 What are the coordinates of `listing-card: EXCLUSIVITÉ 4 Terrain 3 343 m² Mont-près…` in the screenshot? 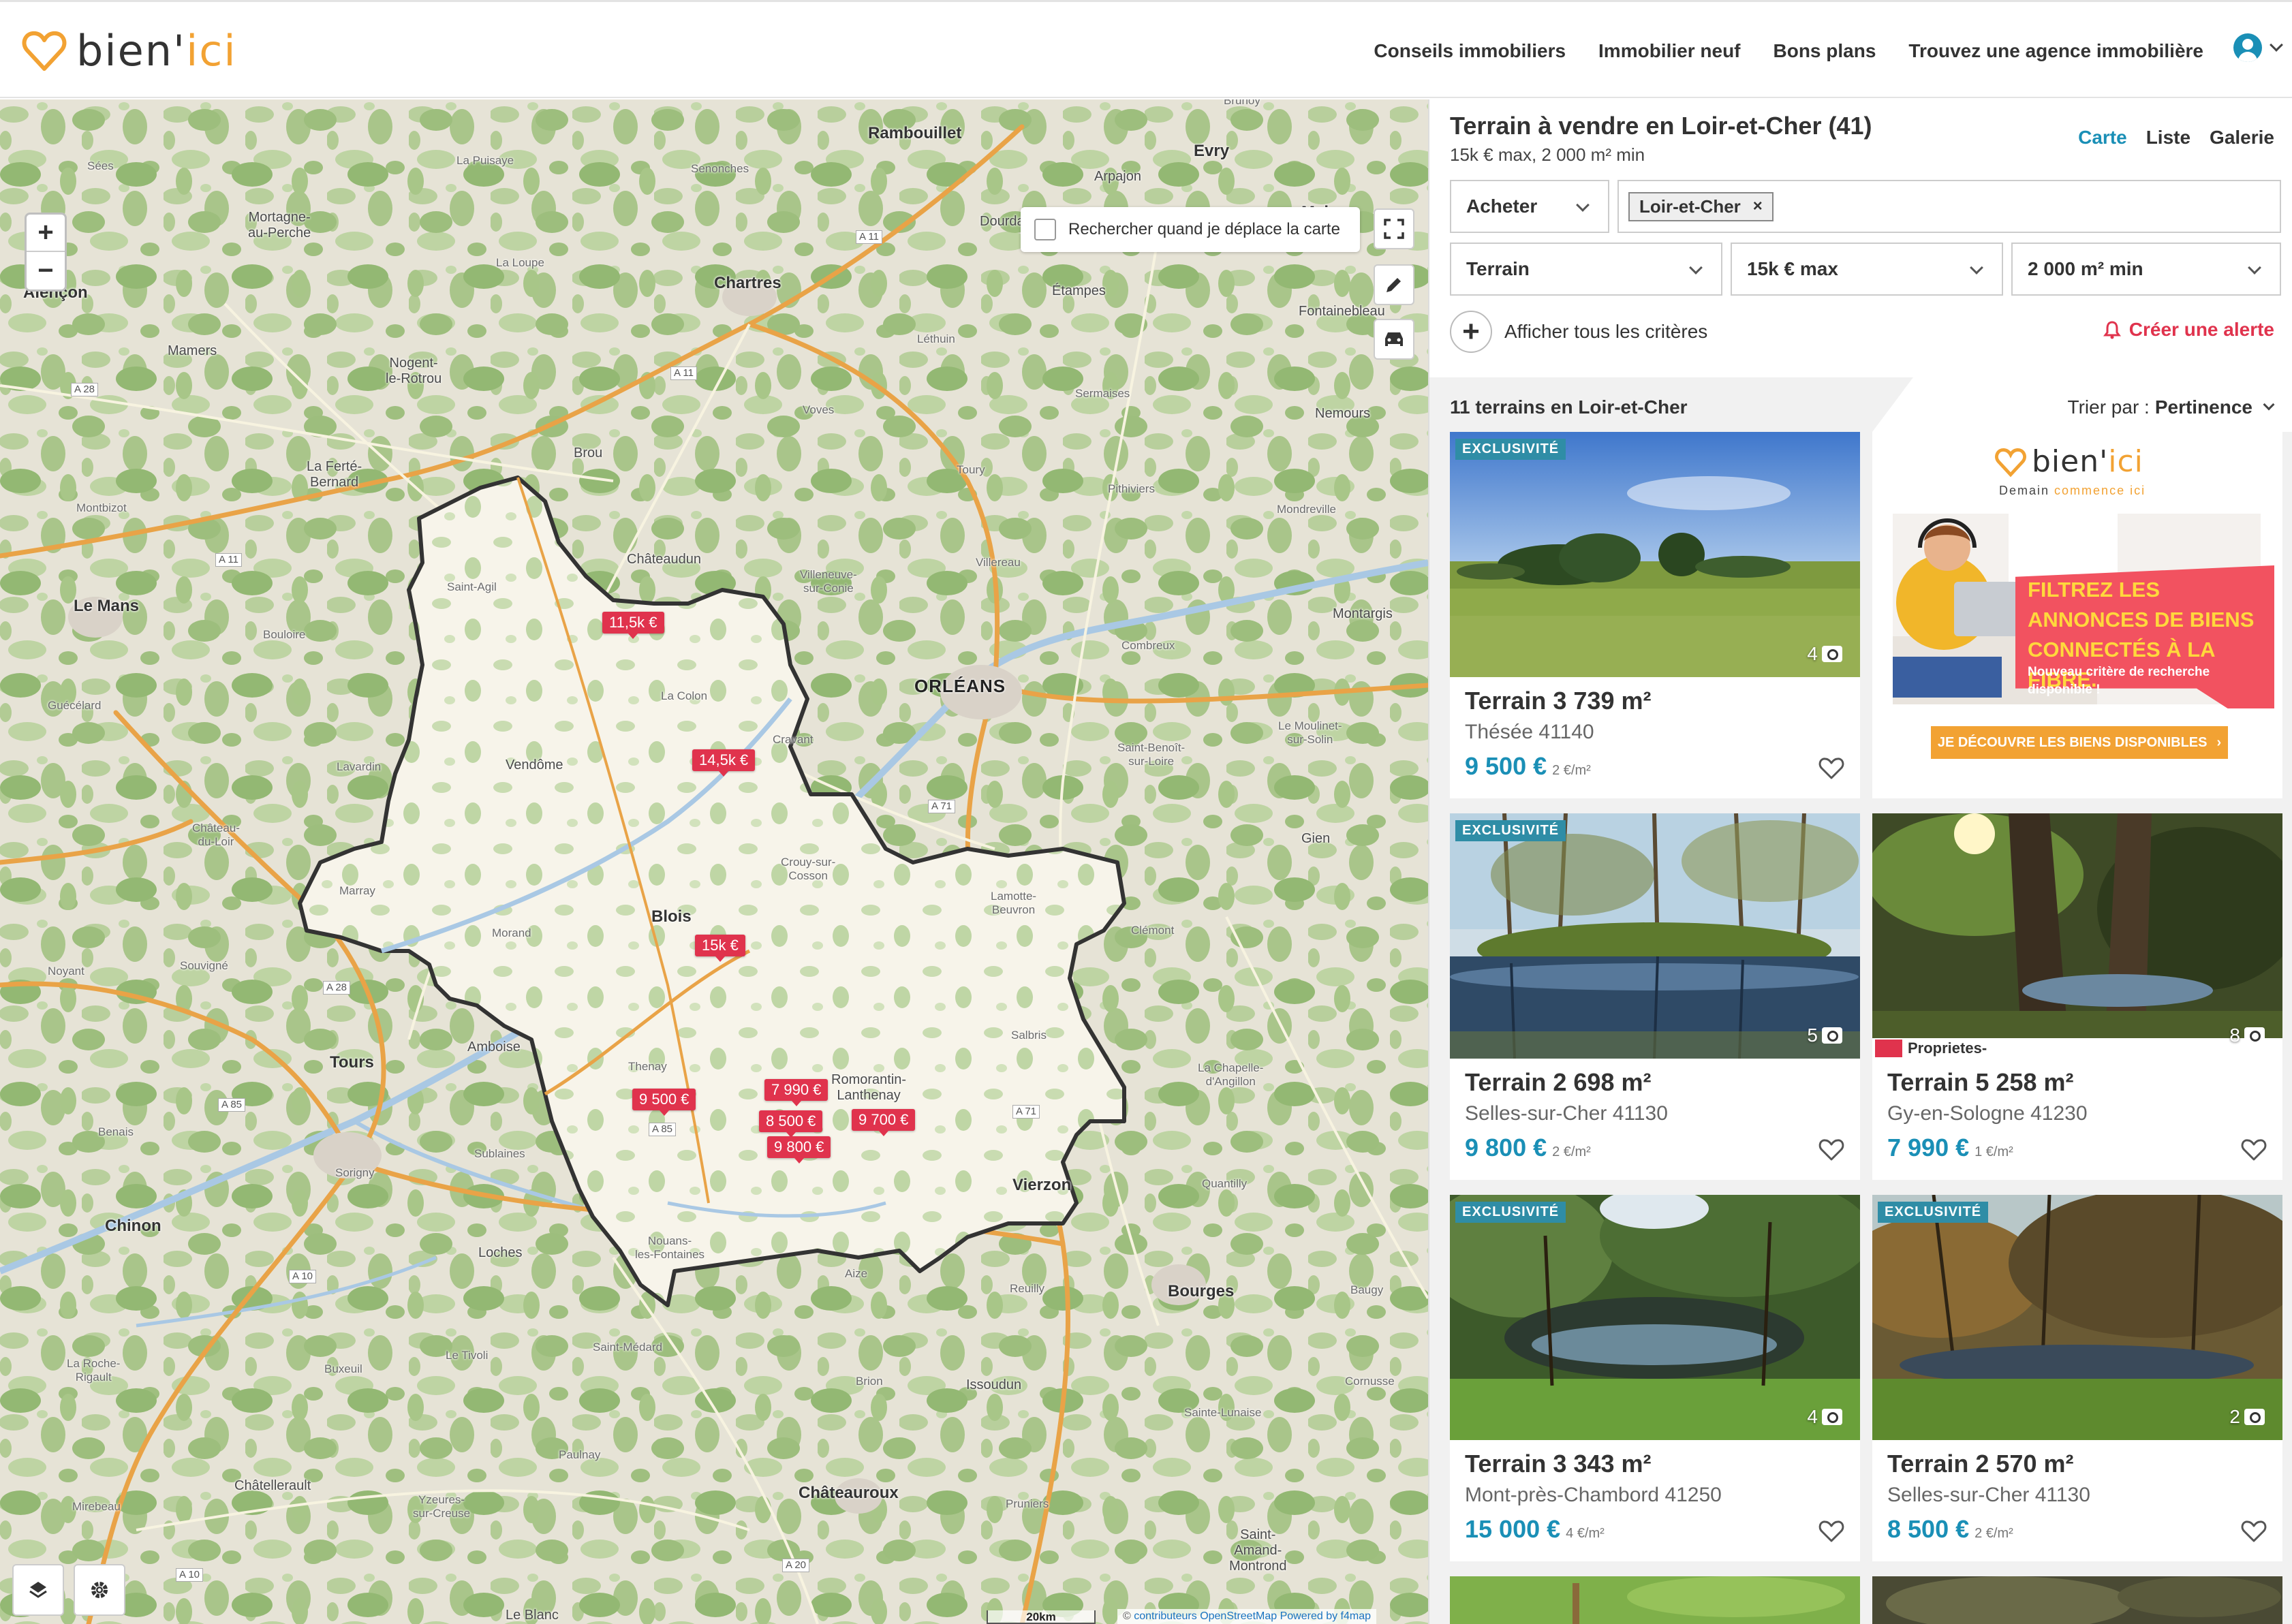 It's located at (1655, 1378).